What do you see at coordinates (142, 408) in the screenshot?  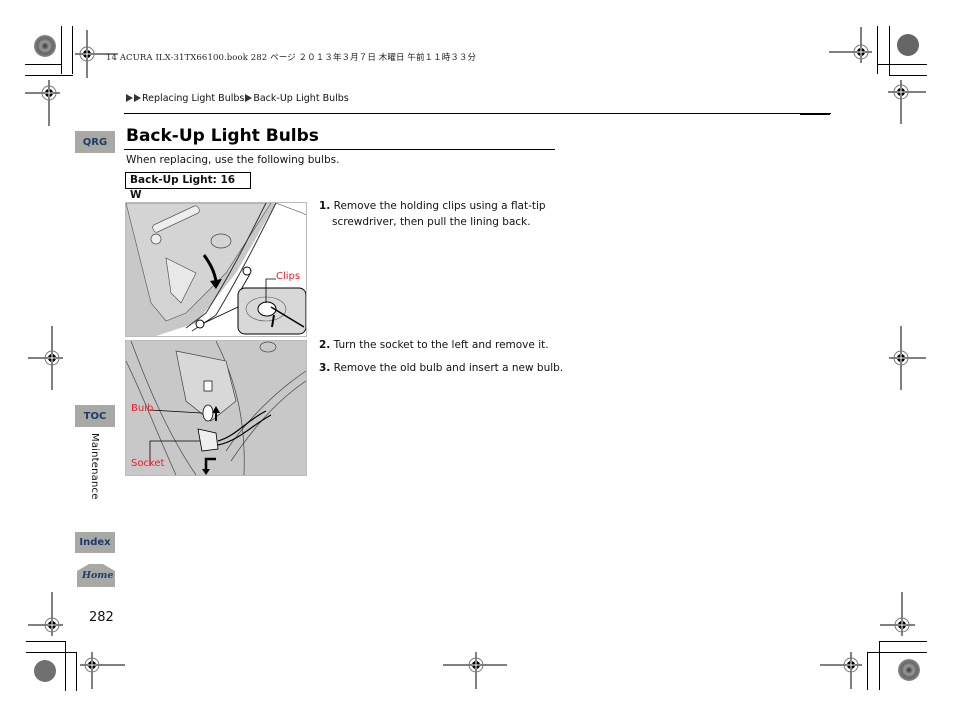 I see `callout-bulb: Bulb` at bounding box center [142, 408].